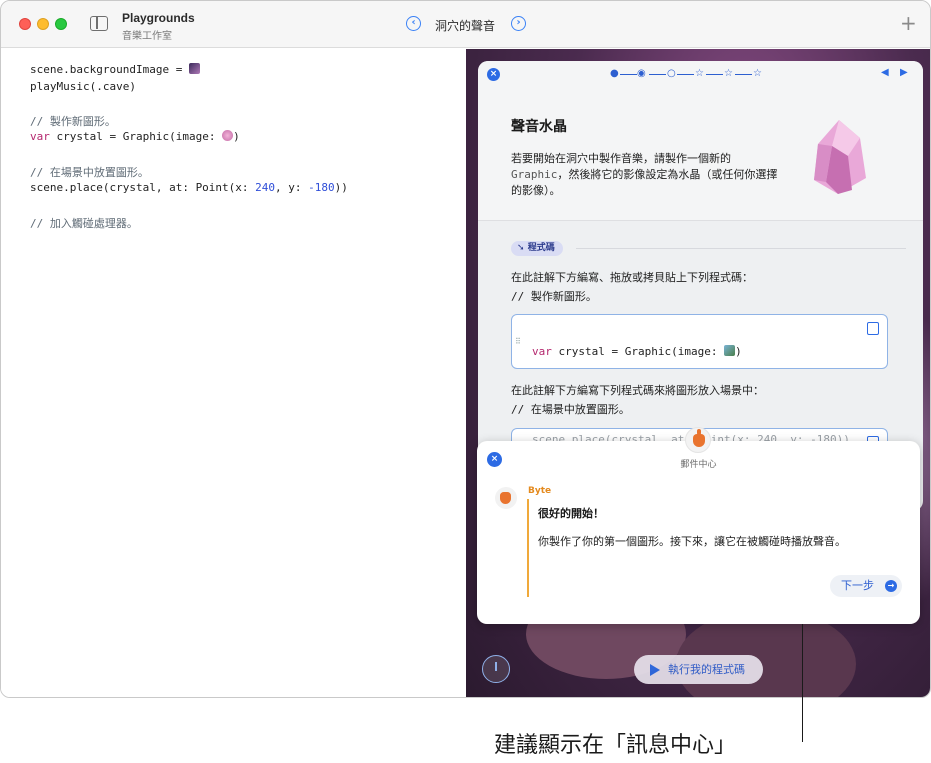 This screenshot has width=931, height=763. What do you see at coordinates (321, 187) in the screenshot?
I see `code-number: -180` at bounding box center [321, 187].